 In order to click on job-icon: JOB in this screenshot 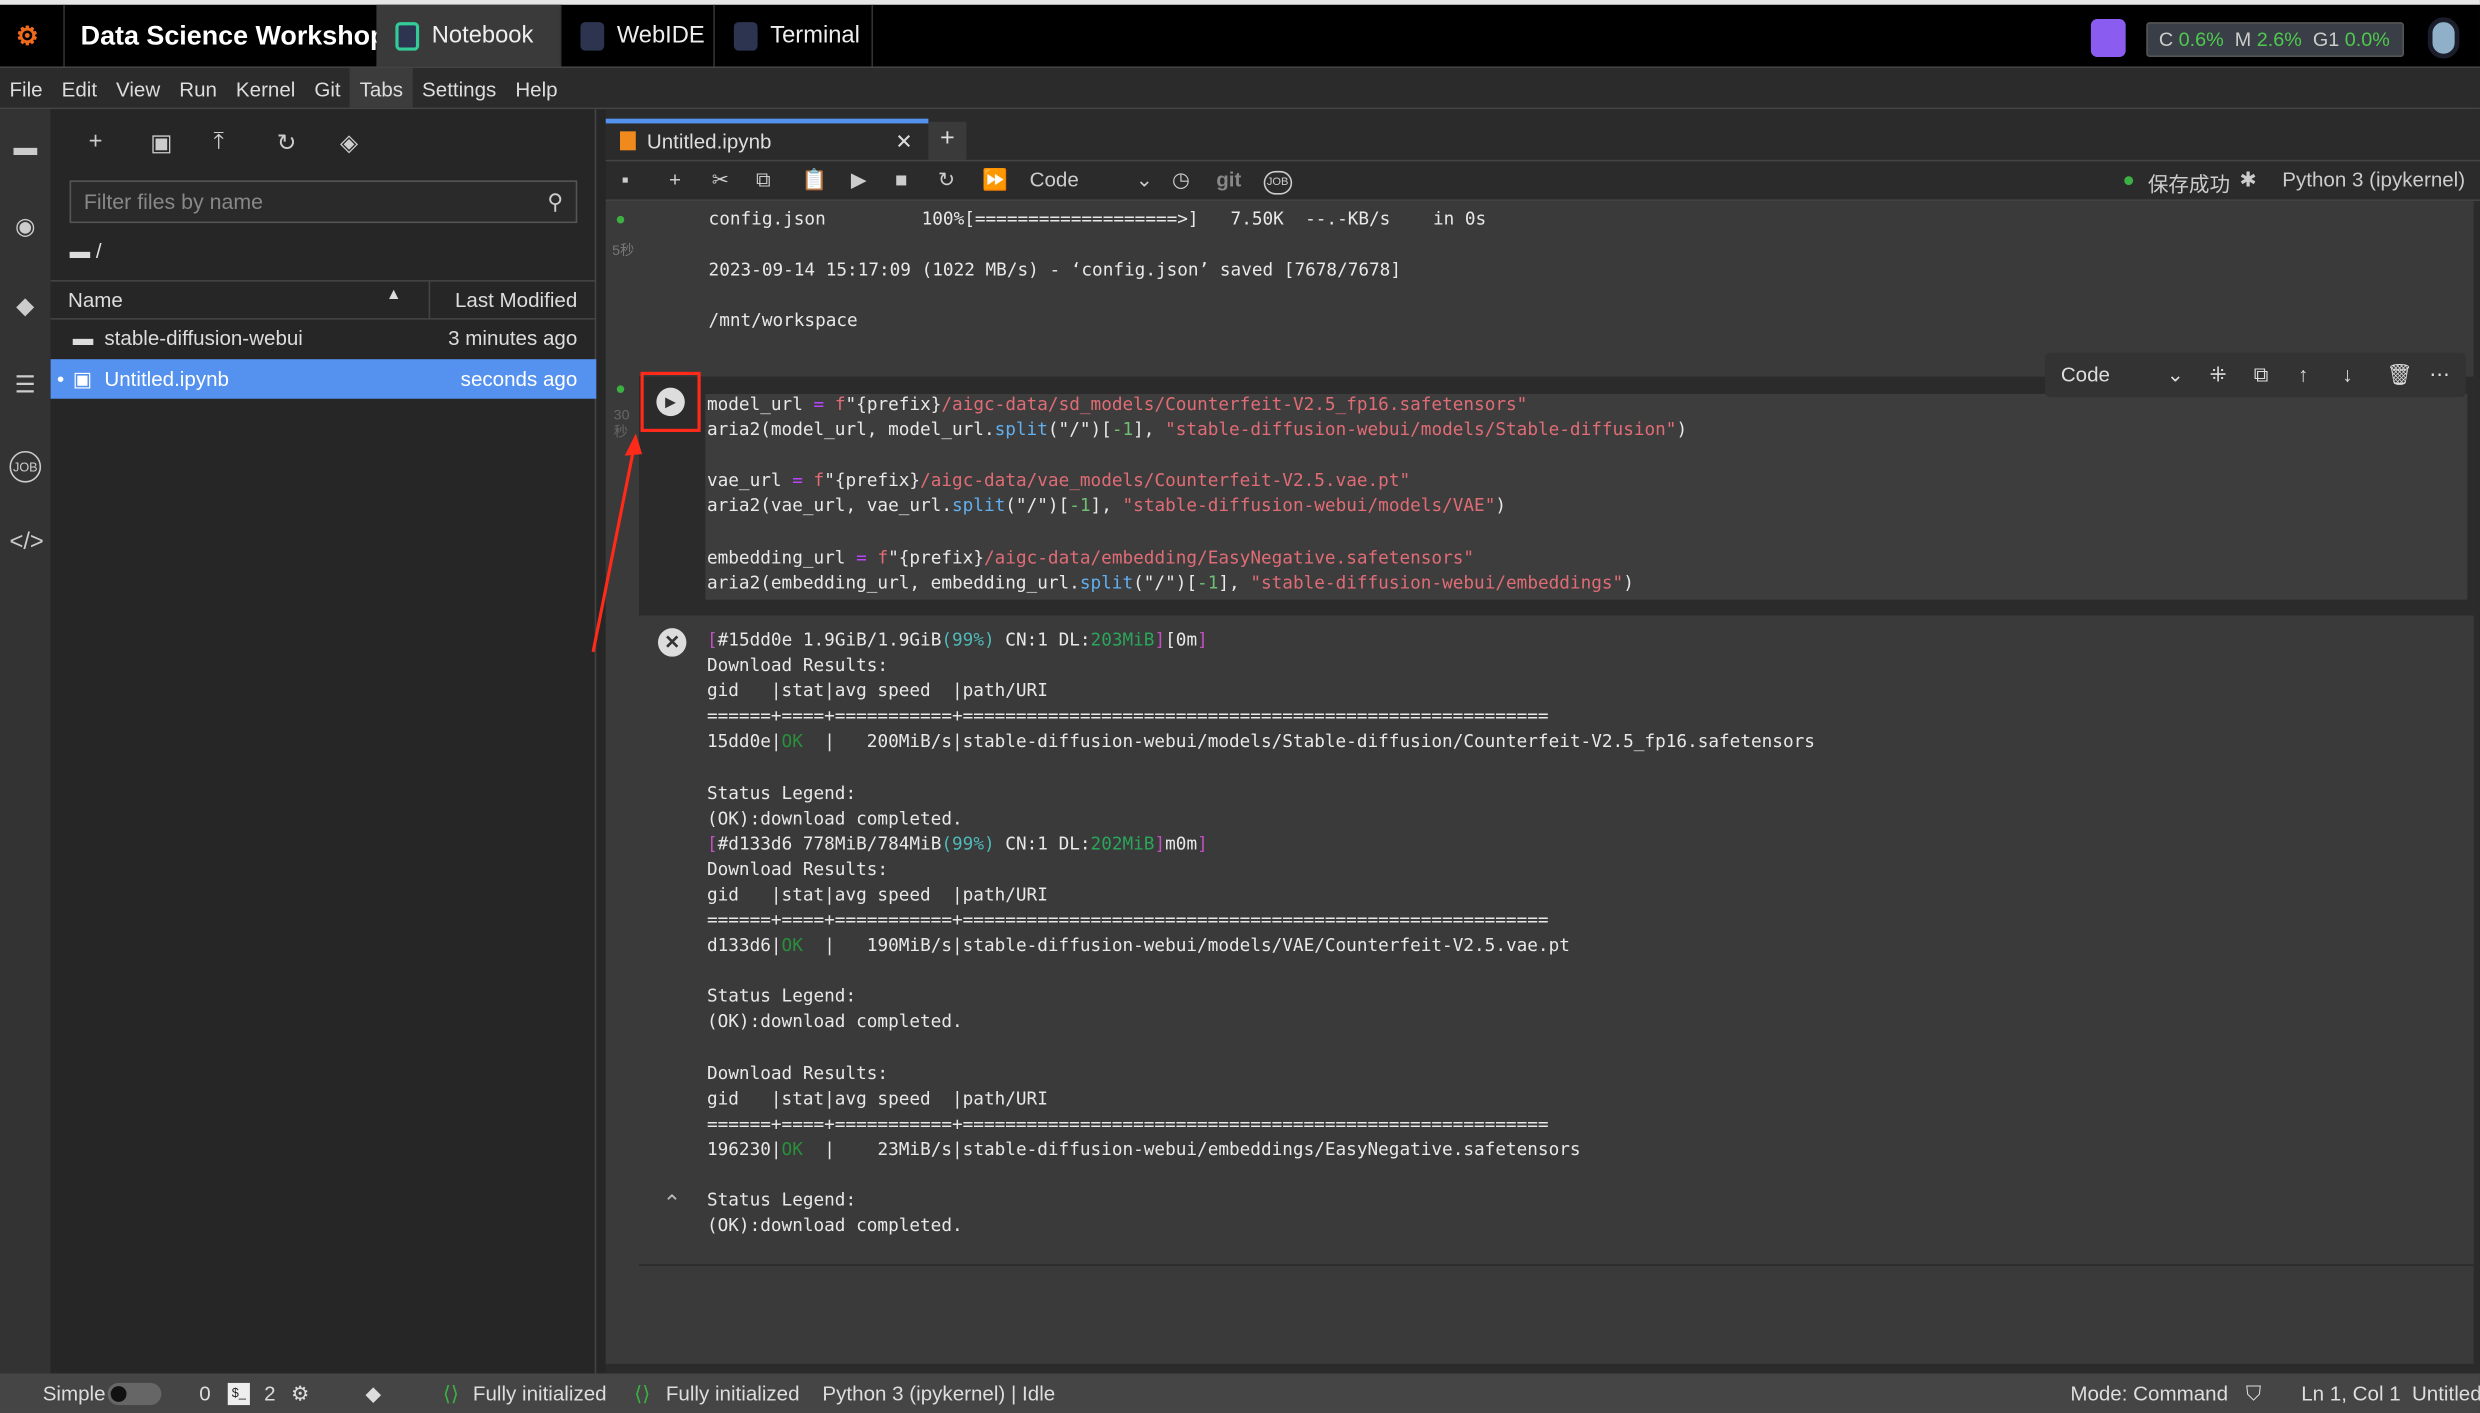, I will do `click(25, 466)`.